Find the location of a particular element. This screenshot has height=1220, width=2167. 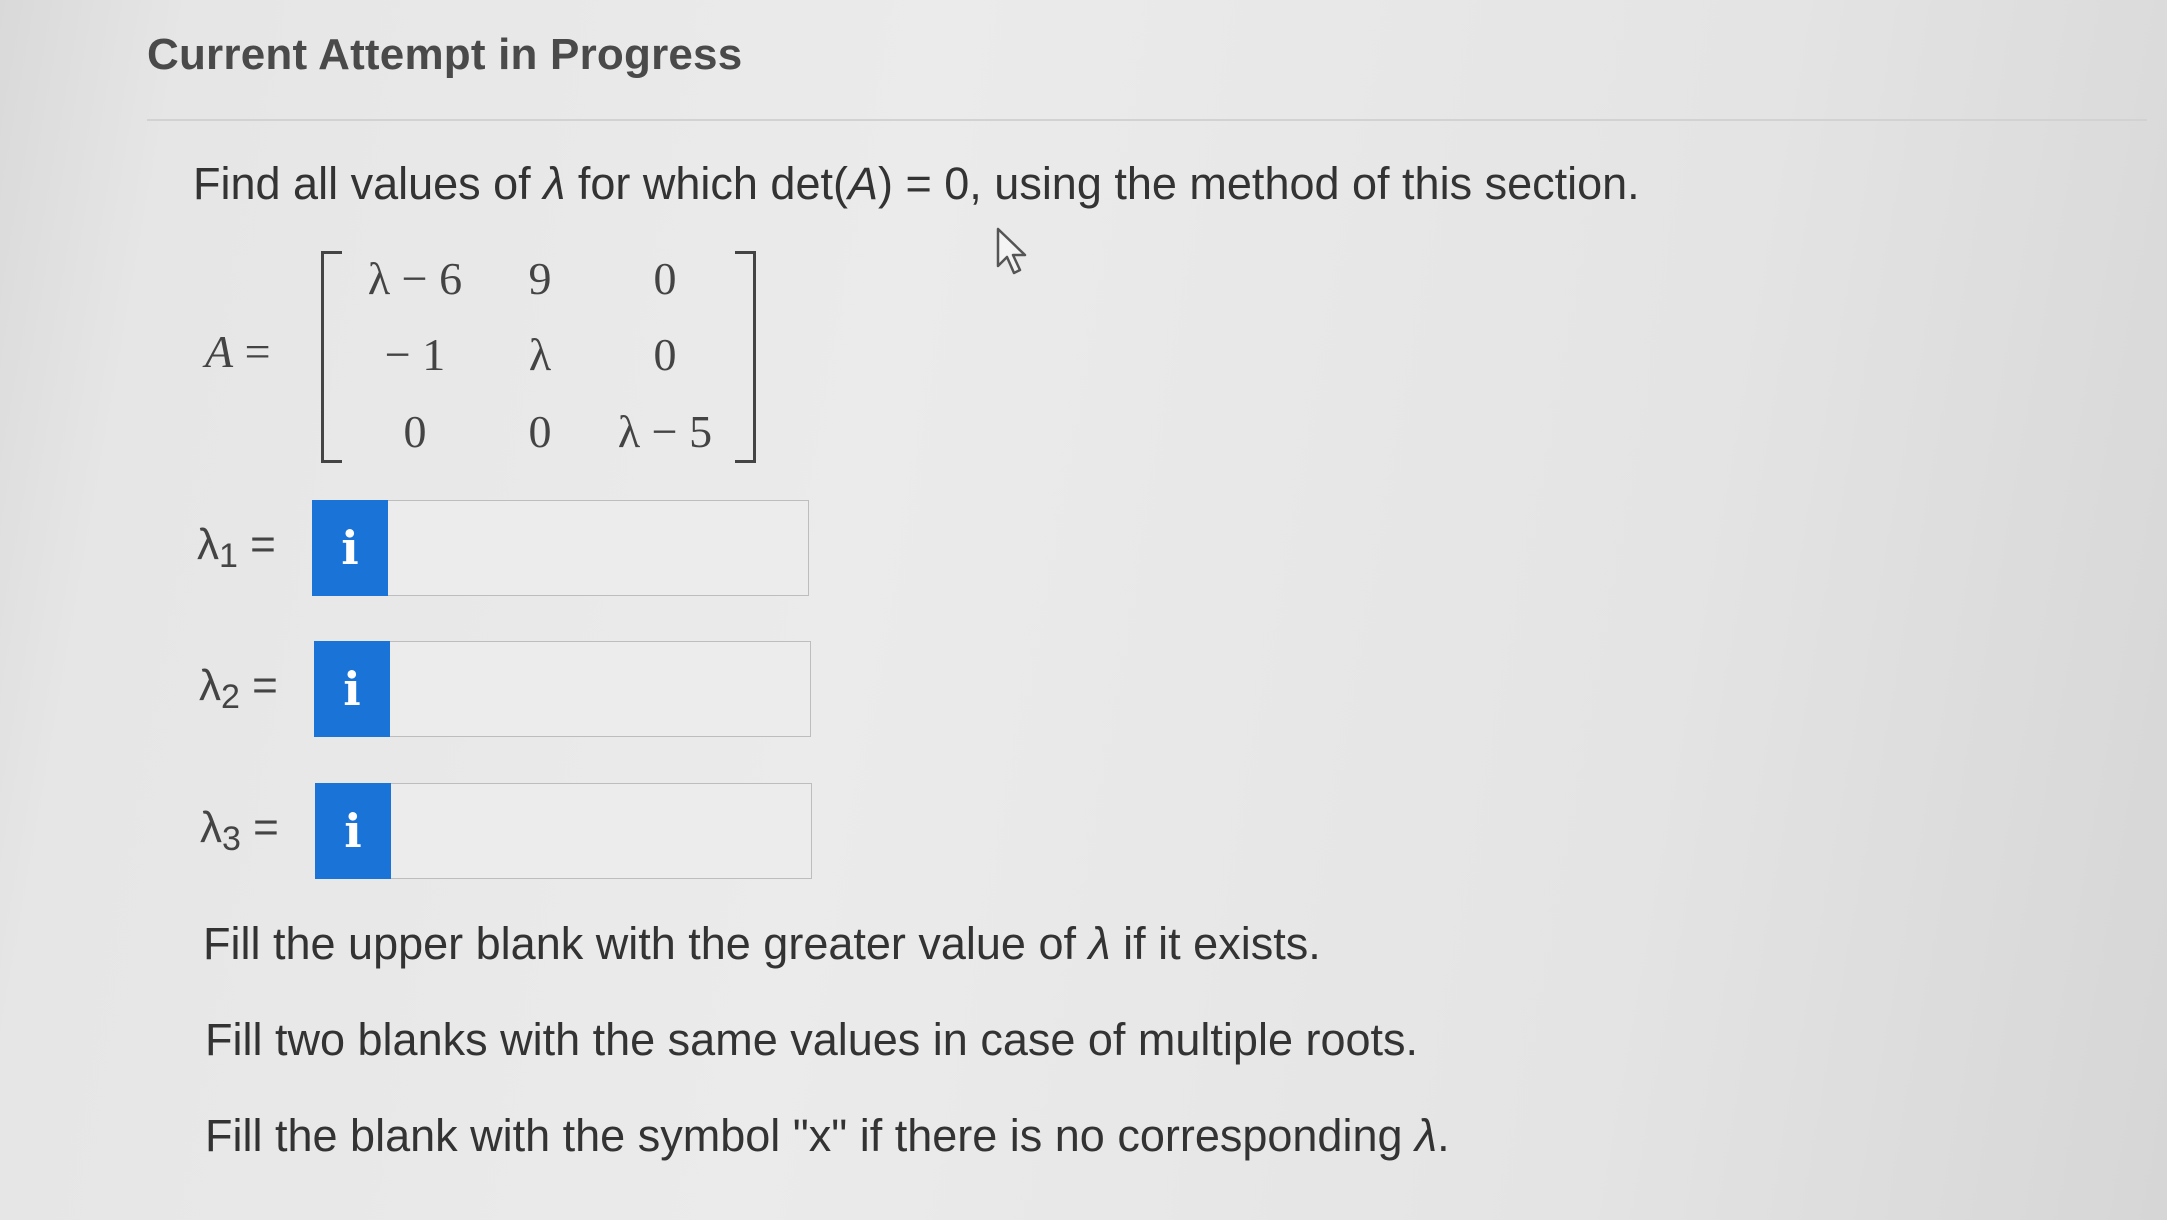

info-button-lambda-3: i is located at coordinates (353, 831).